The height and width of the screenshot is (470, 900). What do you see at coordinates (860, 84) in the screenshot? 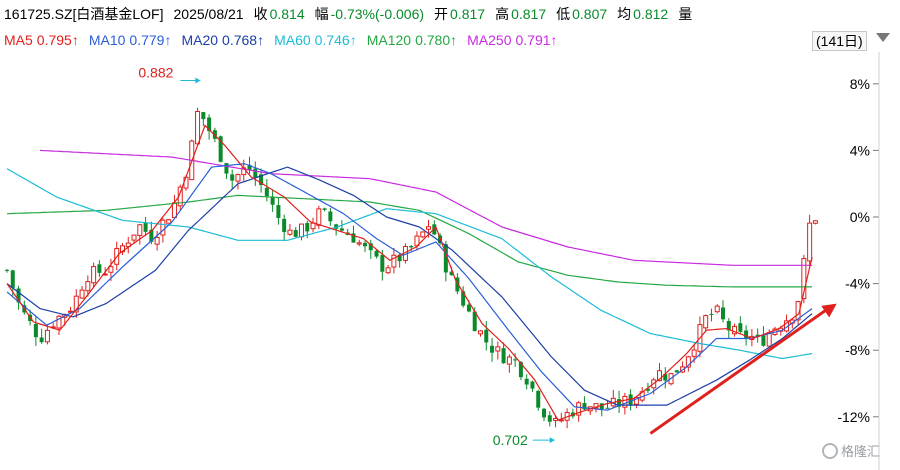
I see `y-tick-label: 8%` at bounding box center [860, 84].